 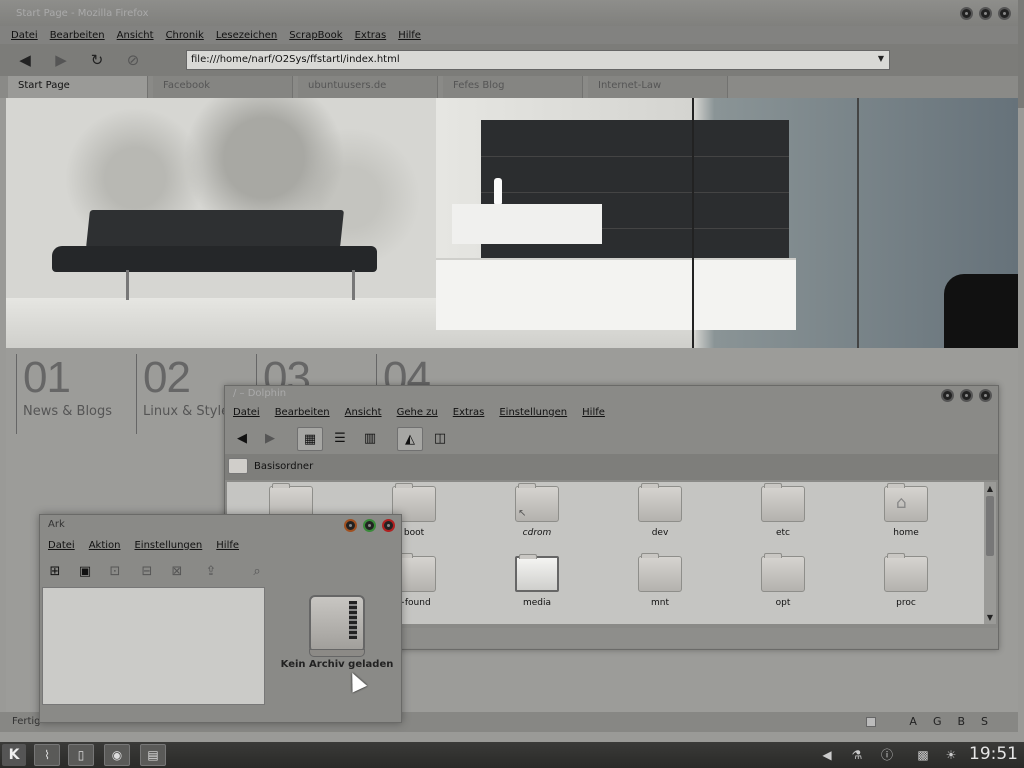 I want to click on columns-view-icon: ▥, so click(x=370, y=439).